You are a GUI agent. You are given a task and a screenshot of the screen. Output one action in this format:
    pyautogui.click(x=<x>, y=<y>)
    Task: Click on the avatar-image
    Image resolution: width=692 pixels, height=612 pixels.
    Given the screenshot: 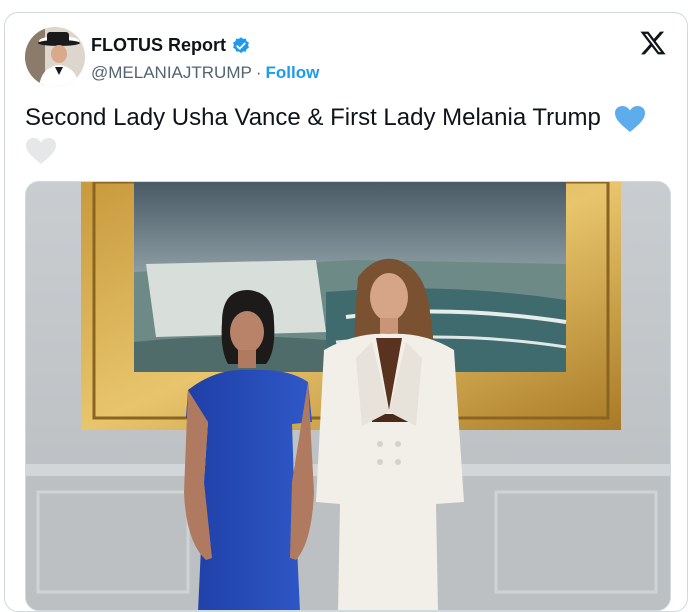 What is the action you would take?
    pyautogui.click(x=55, y=57)
    